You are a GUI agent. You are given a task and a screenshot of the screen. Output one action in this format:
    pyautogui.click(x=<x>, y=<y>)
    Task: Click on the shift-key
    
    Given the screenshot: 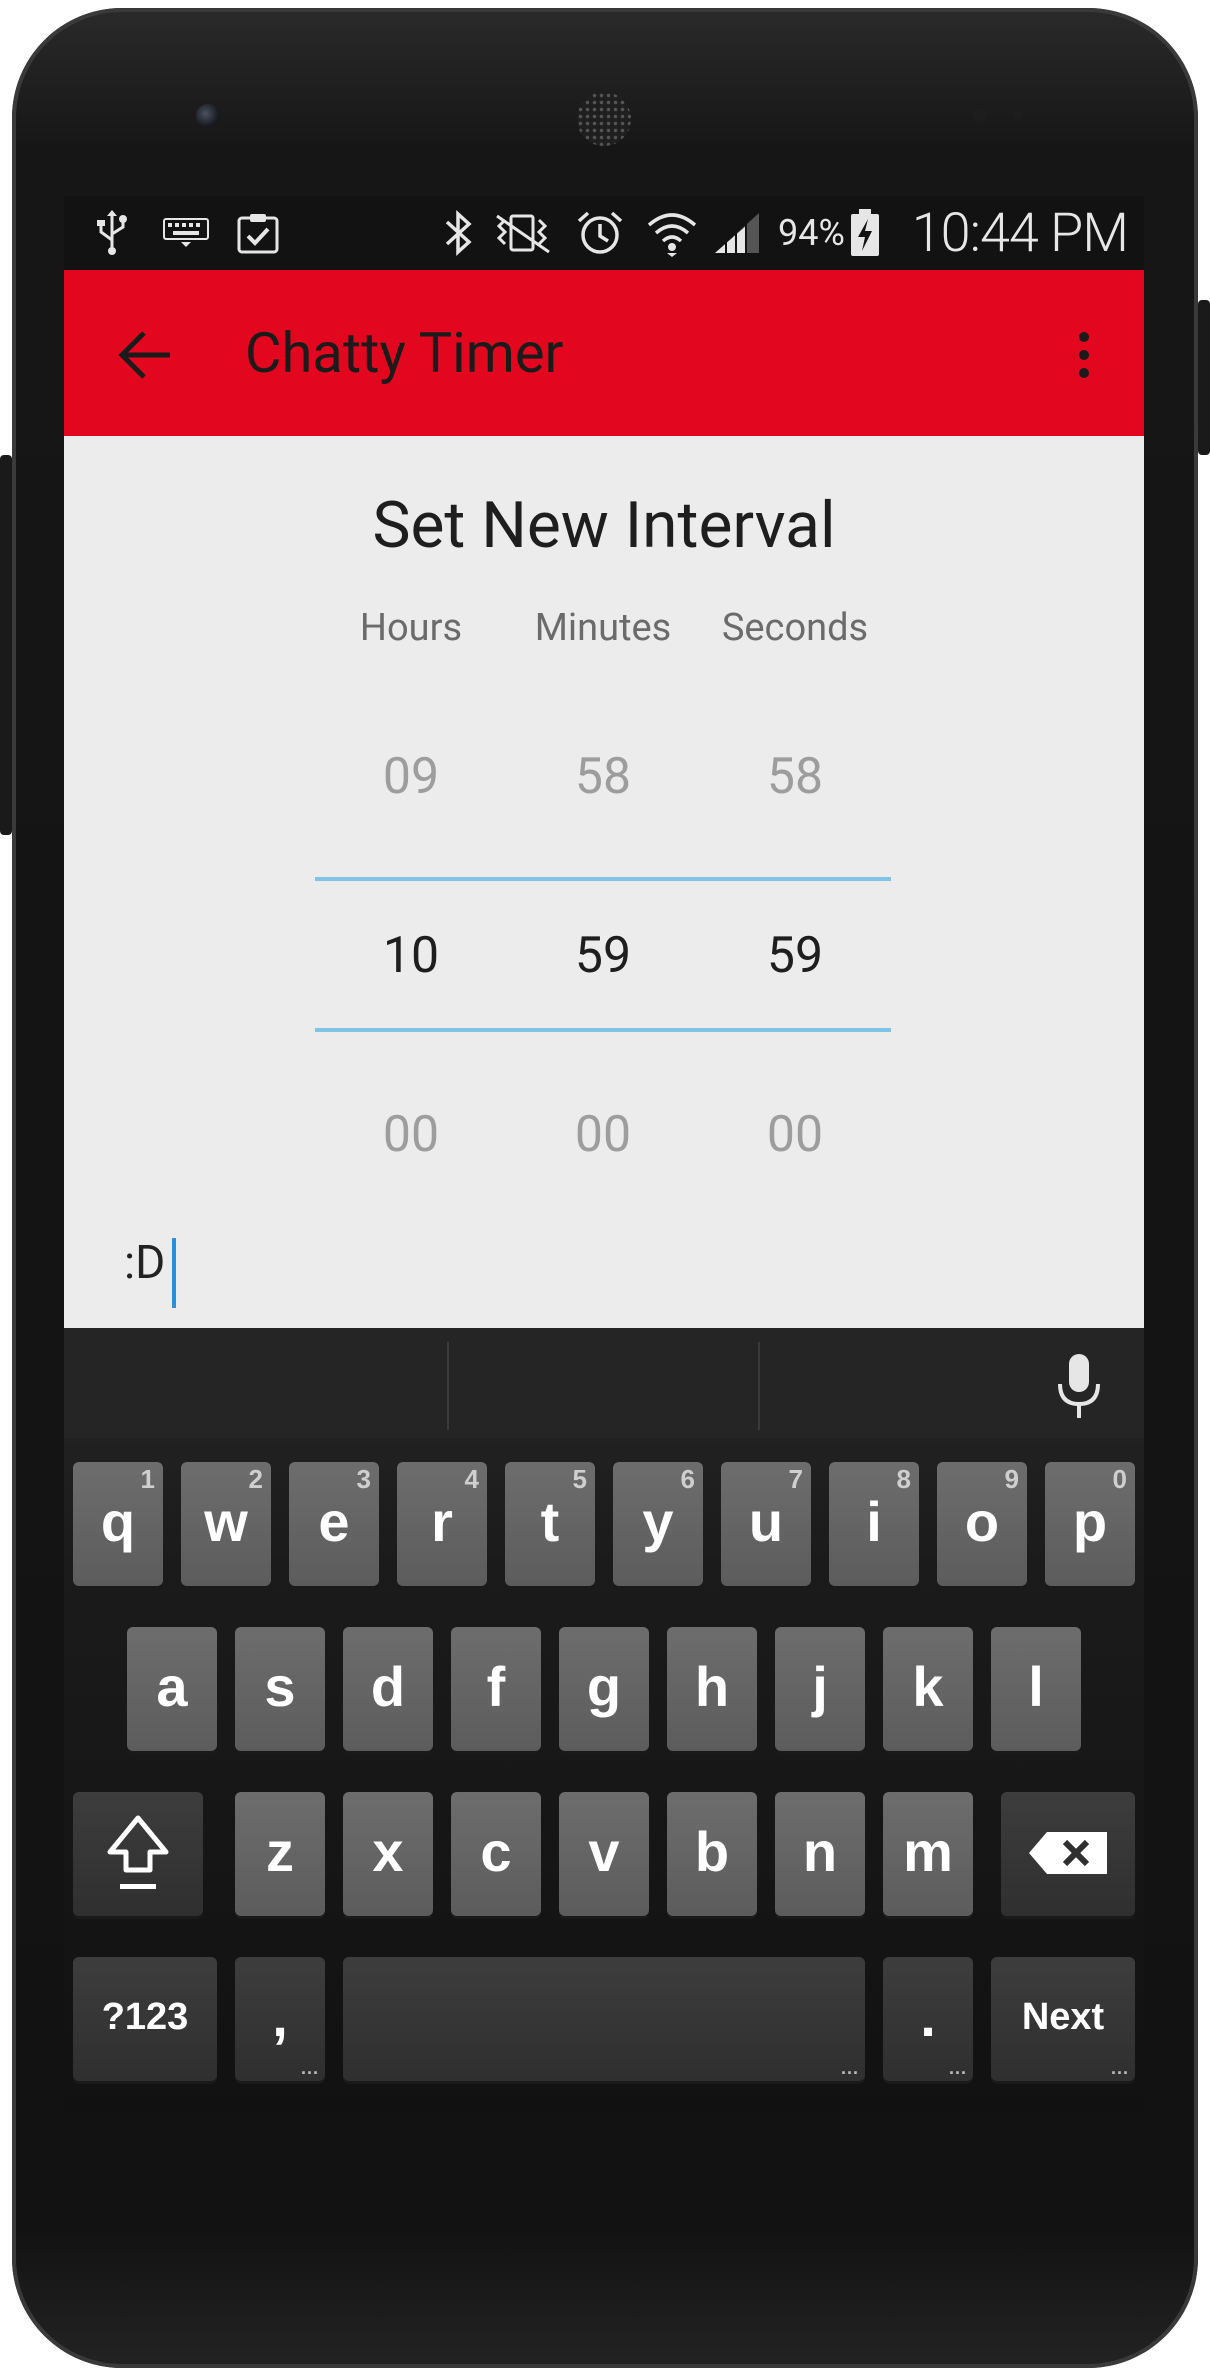 What is the action you would take?
    pyautogui.click(x=138, y=1854)
    